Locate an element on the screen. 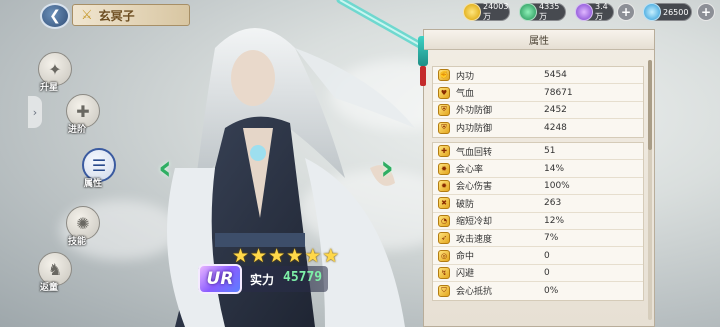 The height and width of the screenshot is (327, 720). menu-attributes-label: 属性 is located at coordinates (93, 184).